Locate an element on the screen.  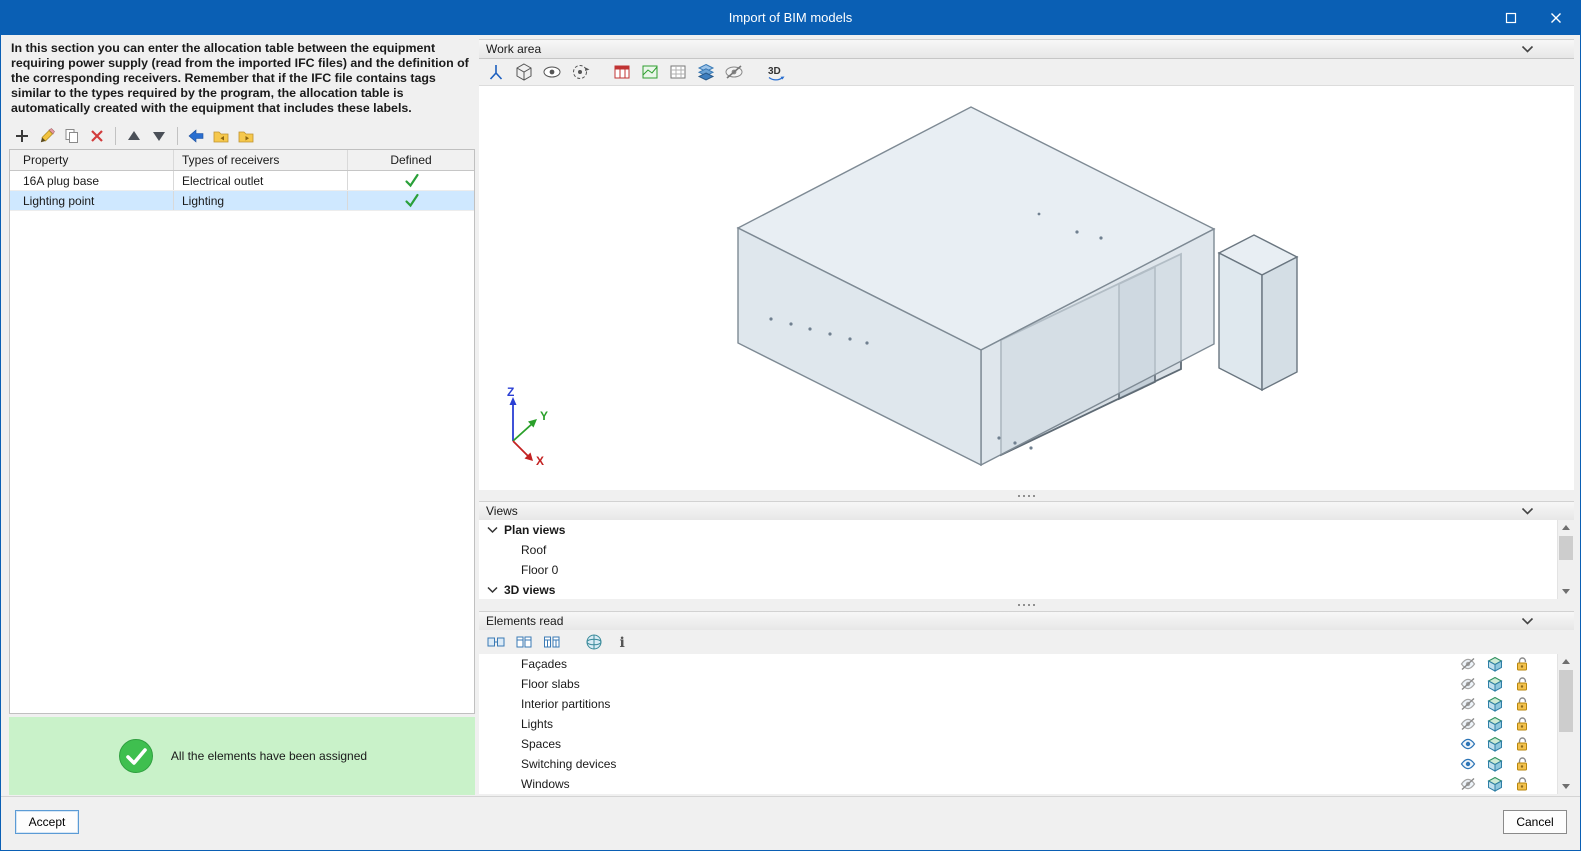
export-table-button is located at coordinates (246, 136).